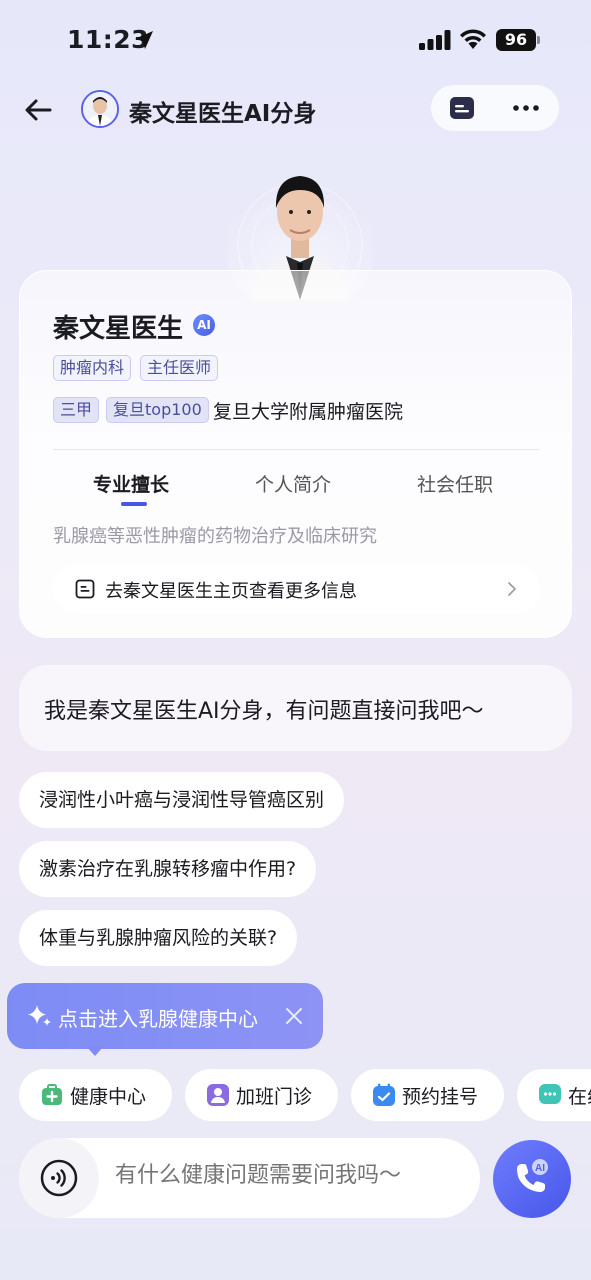  I want to click on ai-call-button: AI, so click(532, 1179).